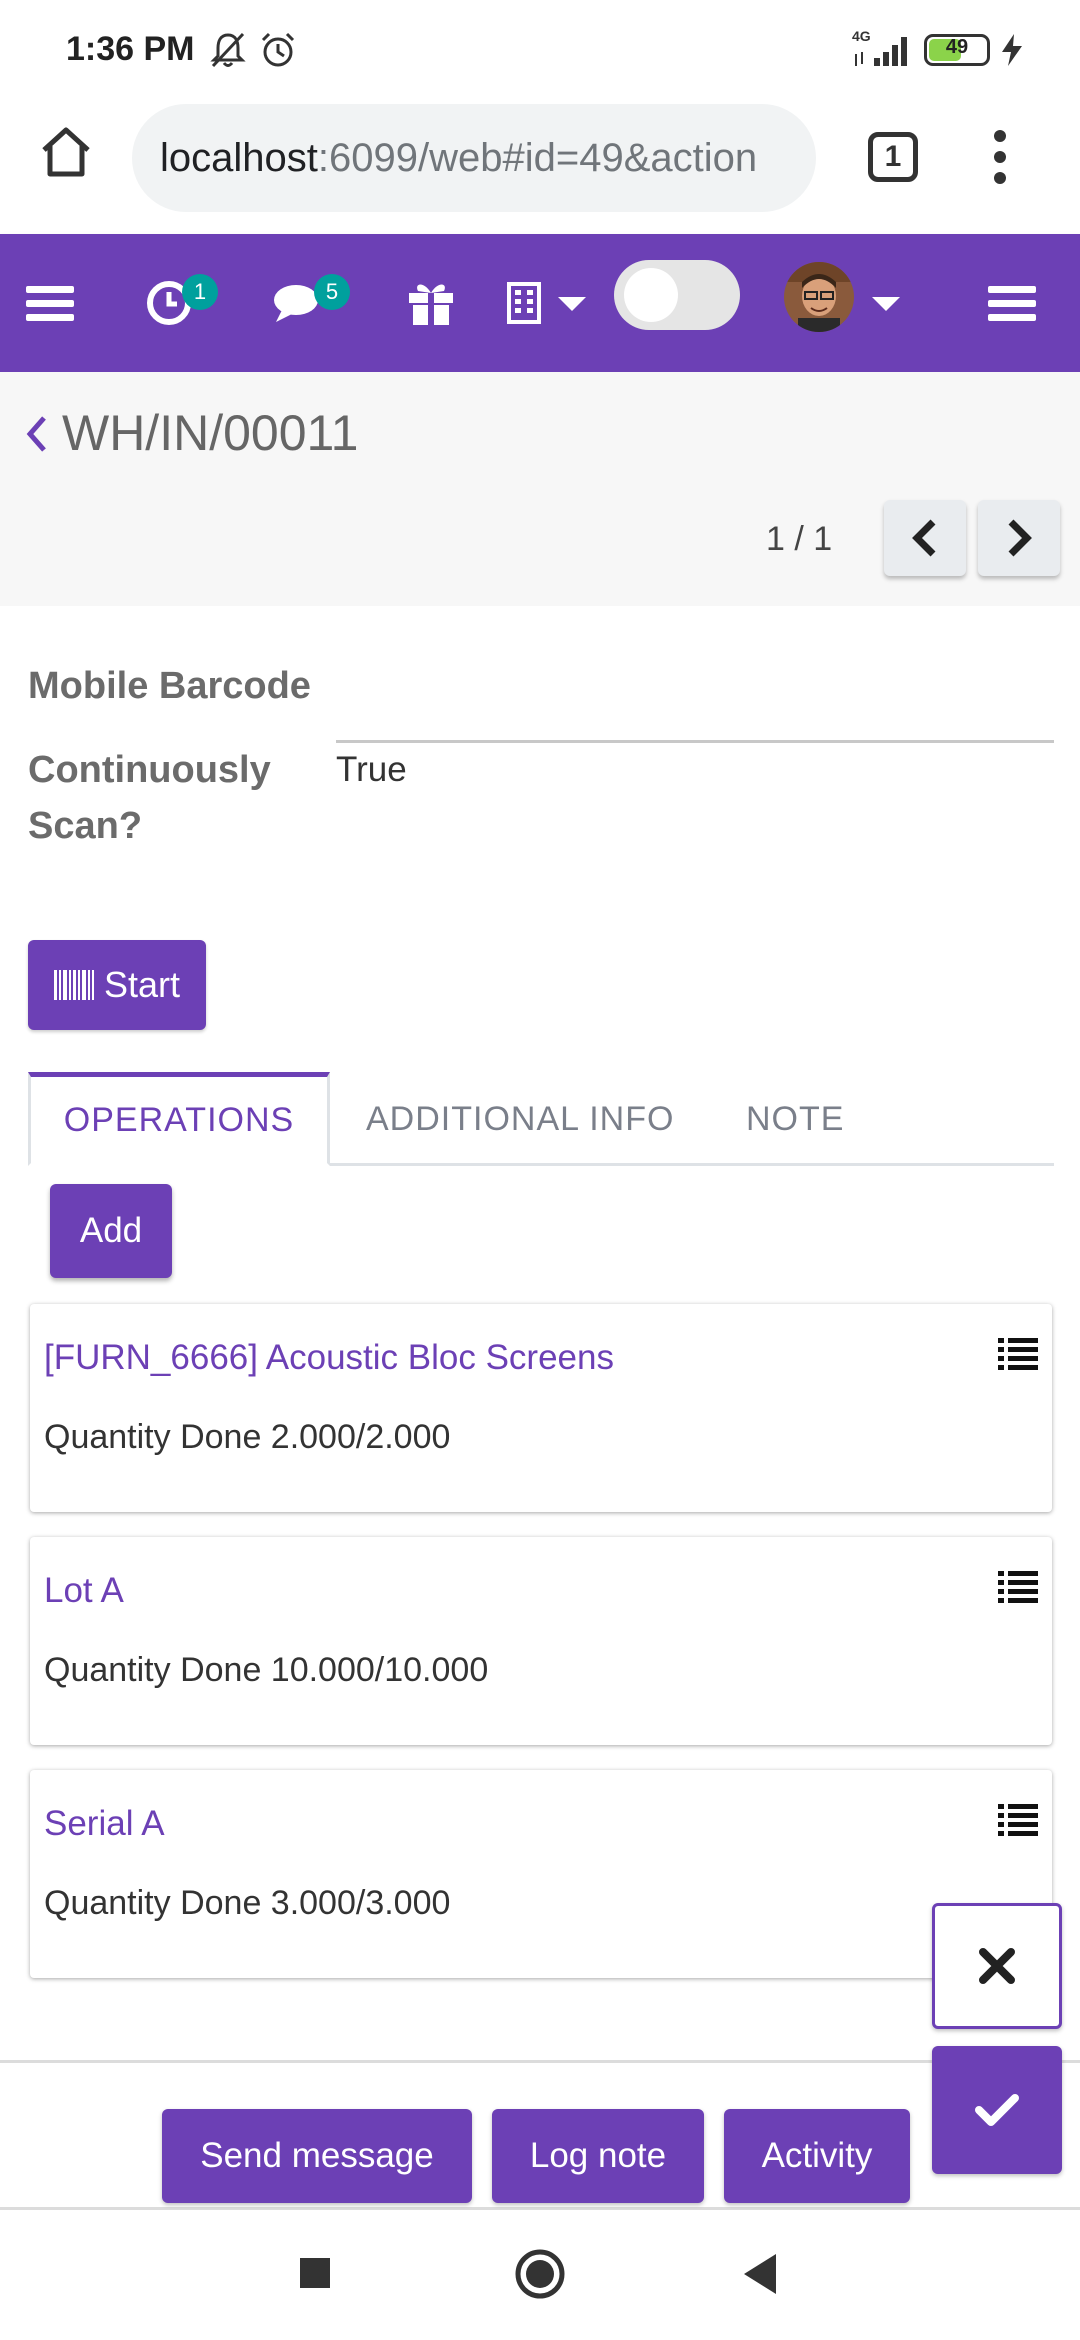  Describe the element at coordinates (332, 292) in the screenshot. I see `messages-badge: 5` at that location.